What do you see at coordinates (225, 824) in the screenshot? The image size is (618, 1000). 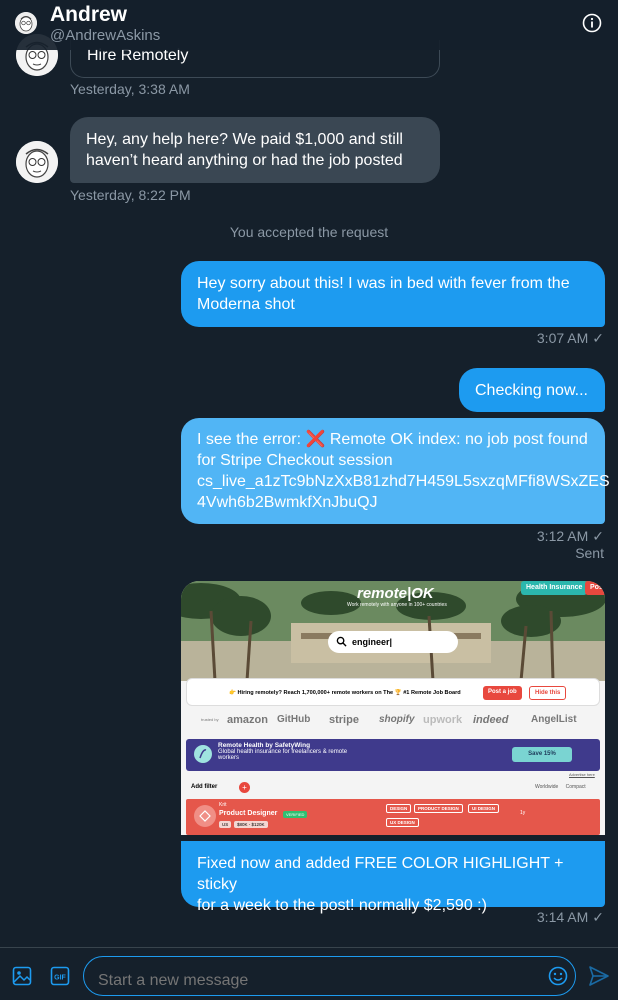 I see `job-location: US` at bounding box center [225, 824].